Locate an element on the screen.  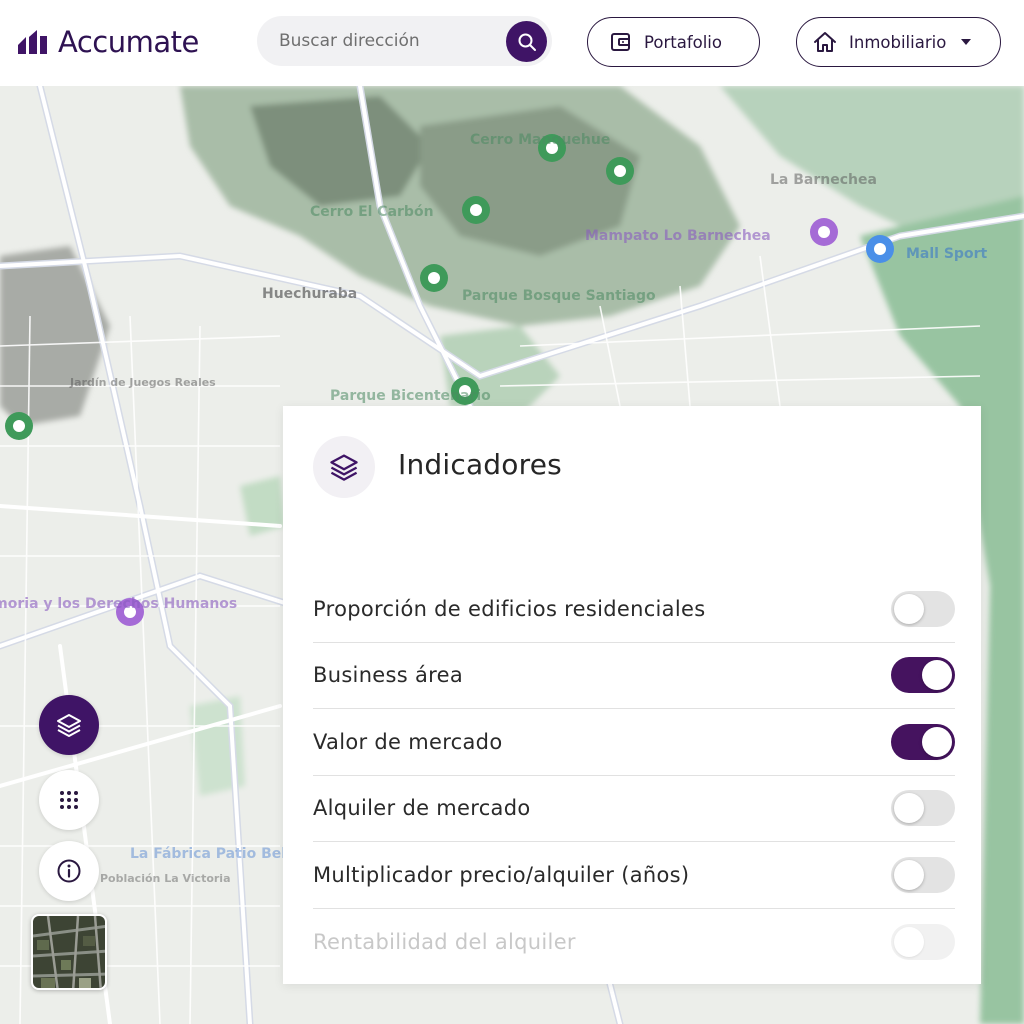
indicator-row-price-rent-multiplier: Multiplicador precio/alquiler (años) is located at coordinates (634, 875).